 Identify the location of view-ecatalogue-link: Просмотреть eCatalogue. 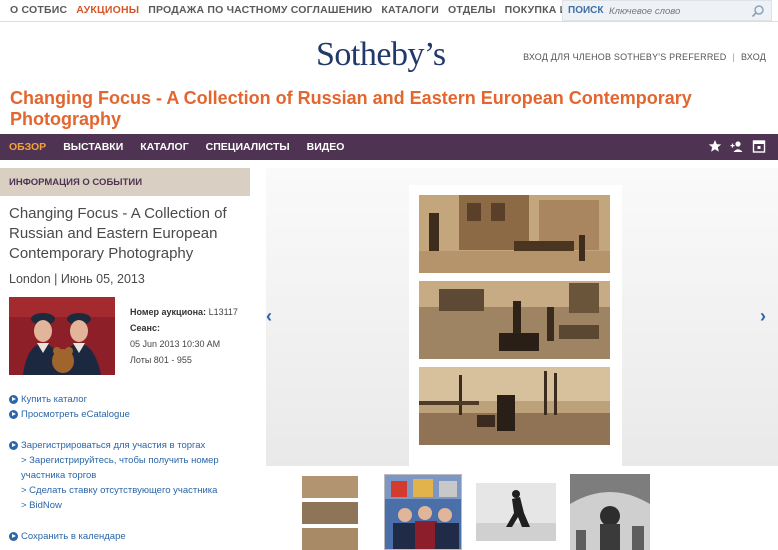
(130, 414).